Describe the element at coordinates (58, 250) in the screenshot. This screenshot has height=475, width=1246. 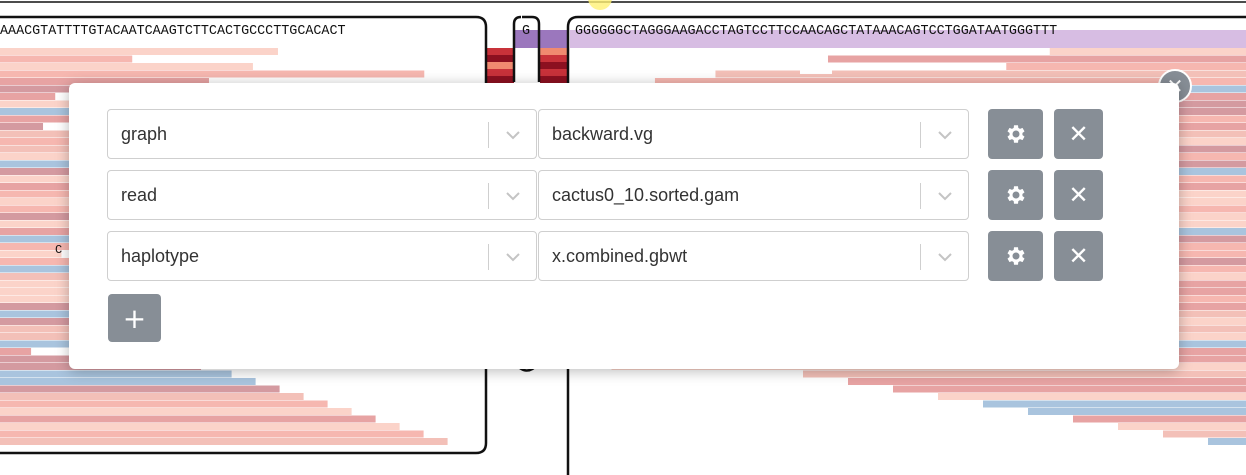
I see `mismatch-base: C` at that location.